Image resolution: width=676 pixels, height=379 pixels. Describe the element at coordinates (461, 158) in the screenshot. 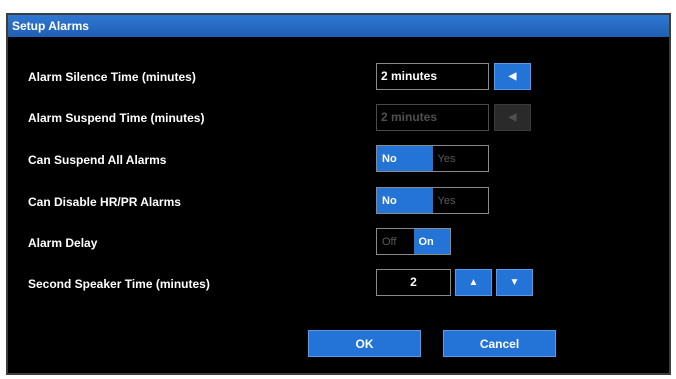

I see `can-suspend-all-yes-option: Yes` at that location.